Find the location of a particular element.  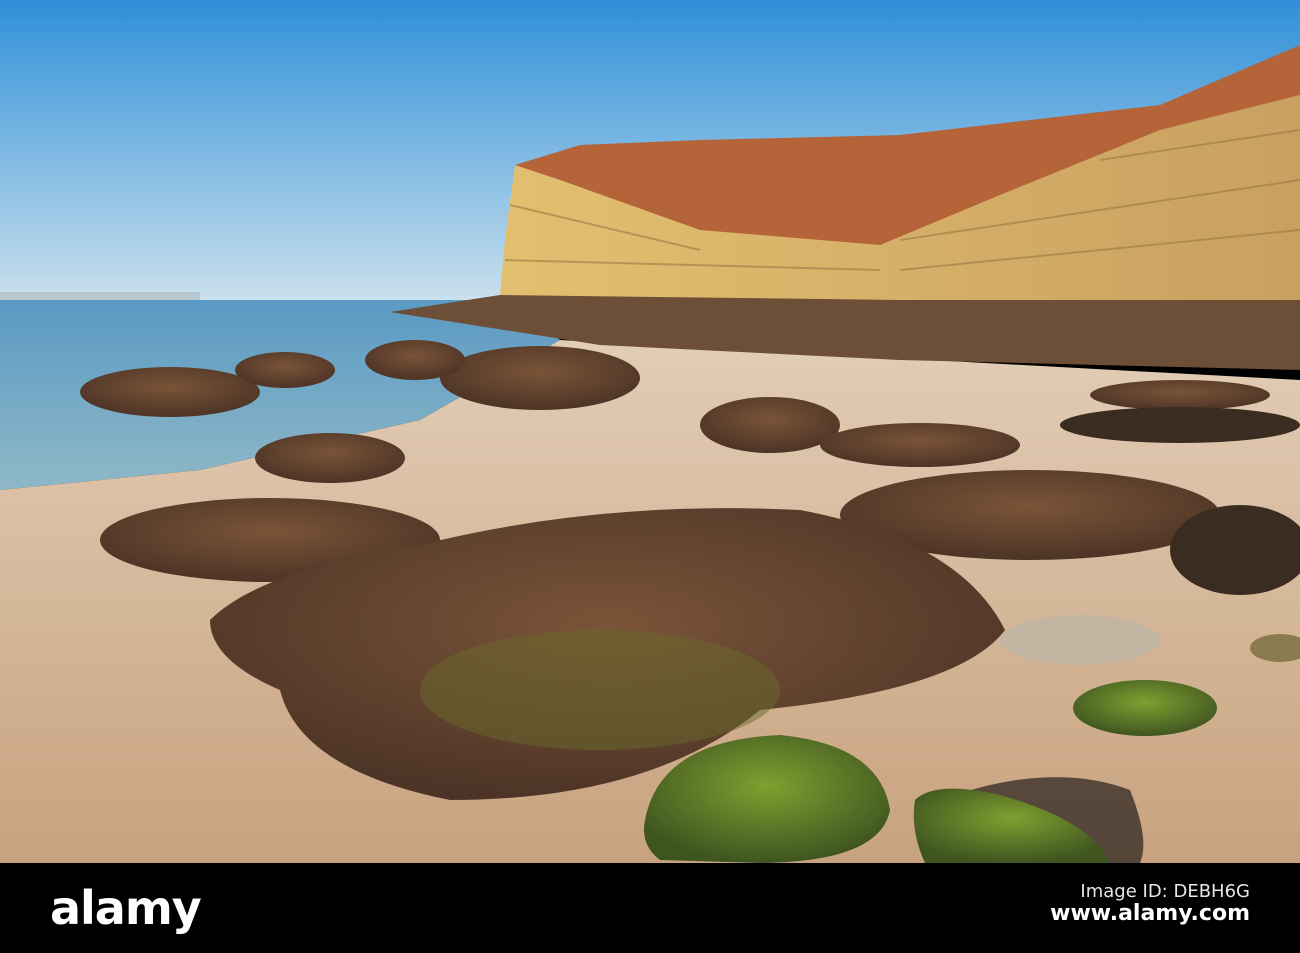

watermark-bar: alamy Image ID: DEBH6G www.alamy.com is located at coordinates (650, 908).